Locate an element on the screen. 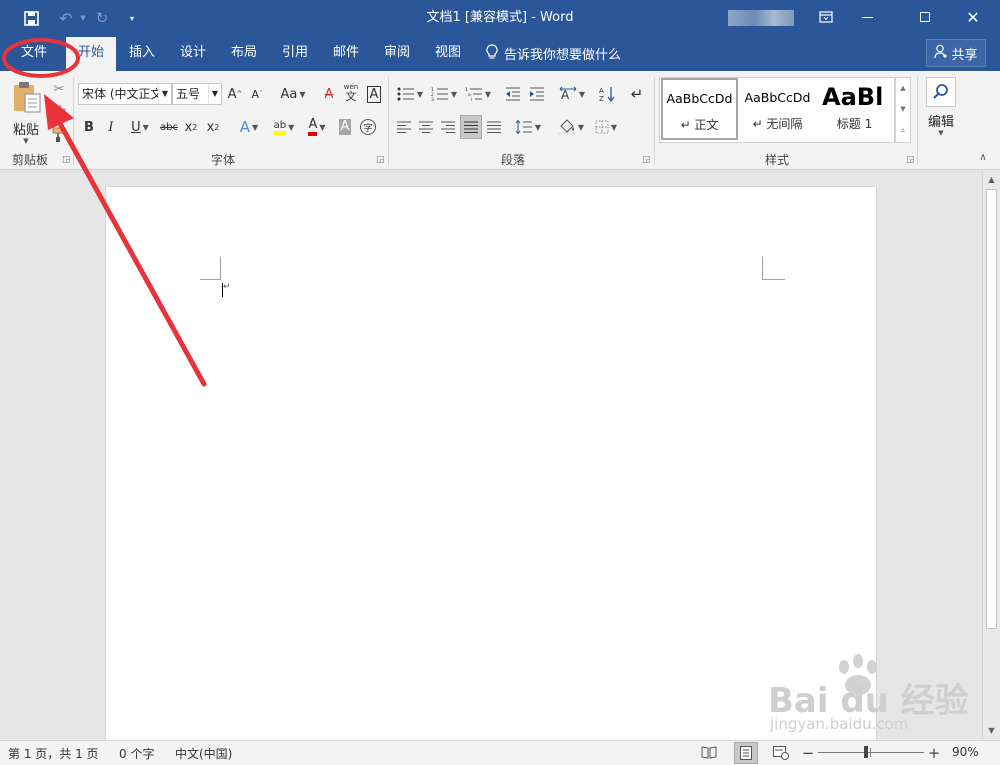 Image resolution: width=1000 pixels, height=765 pixels. zoom-level: 90% is located at coordinates (965, 752).